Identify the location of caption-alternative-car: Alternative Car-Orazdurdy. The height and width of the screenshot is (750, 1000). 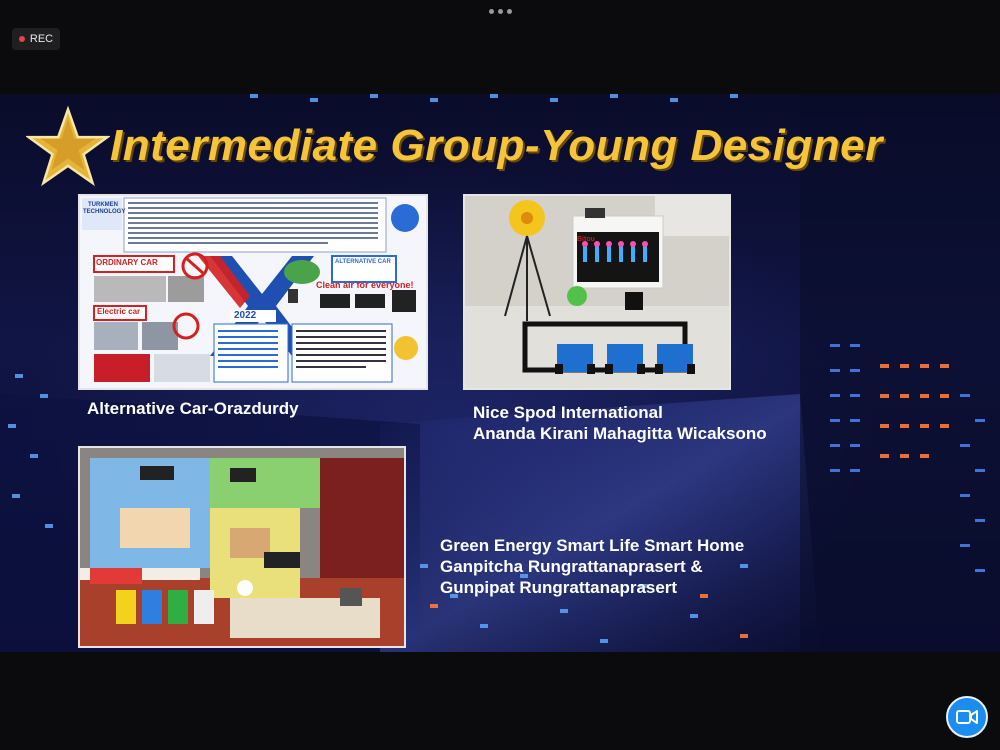
(193, 408).